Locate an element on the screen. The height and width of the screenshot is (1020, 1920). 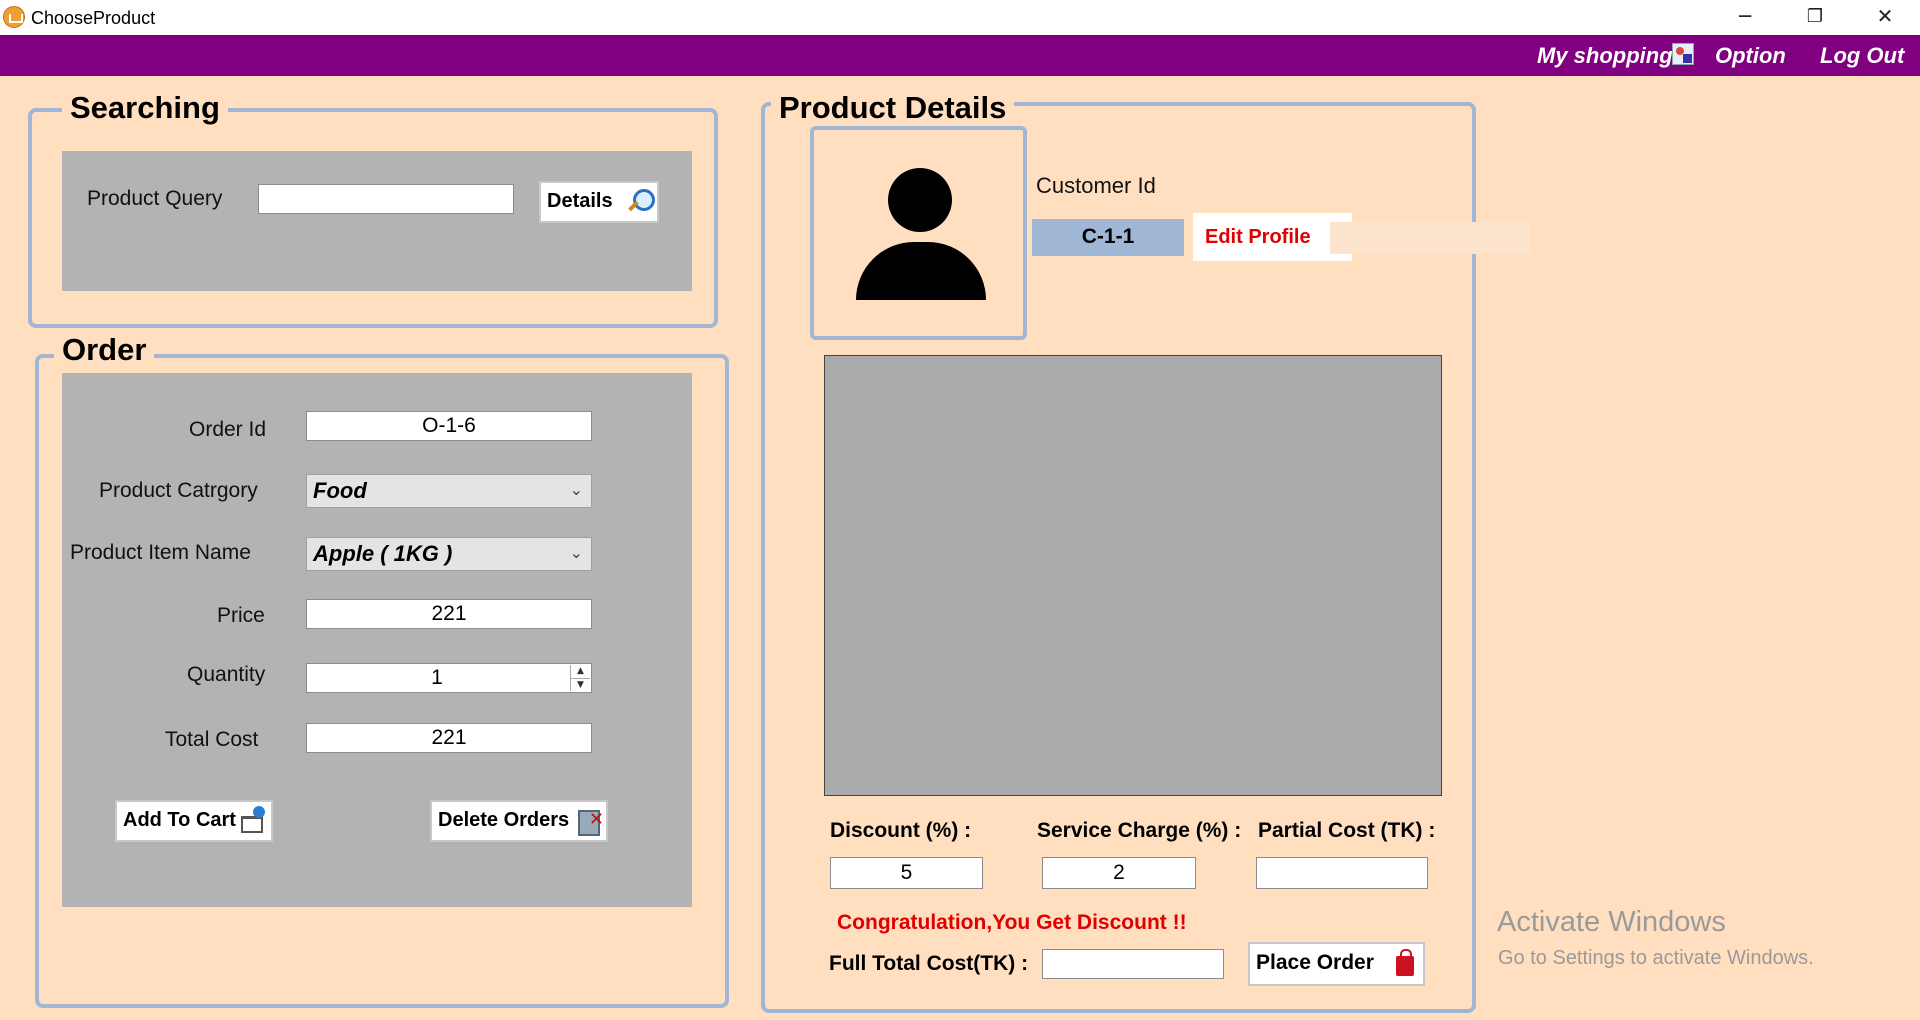
customer-id-value: C-1-1 is located at coordinates (1108, 237).